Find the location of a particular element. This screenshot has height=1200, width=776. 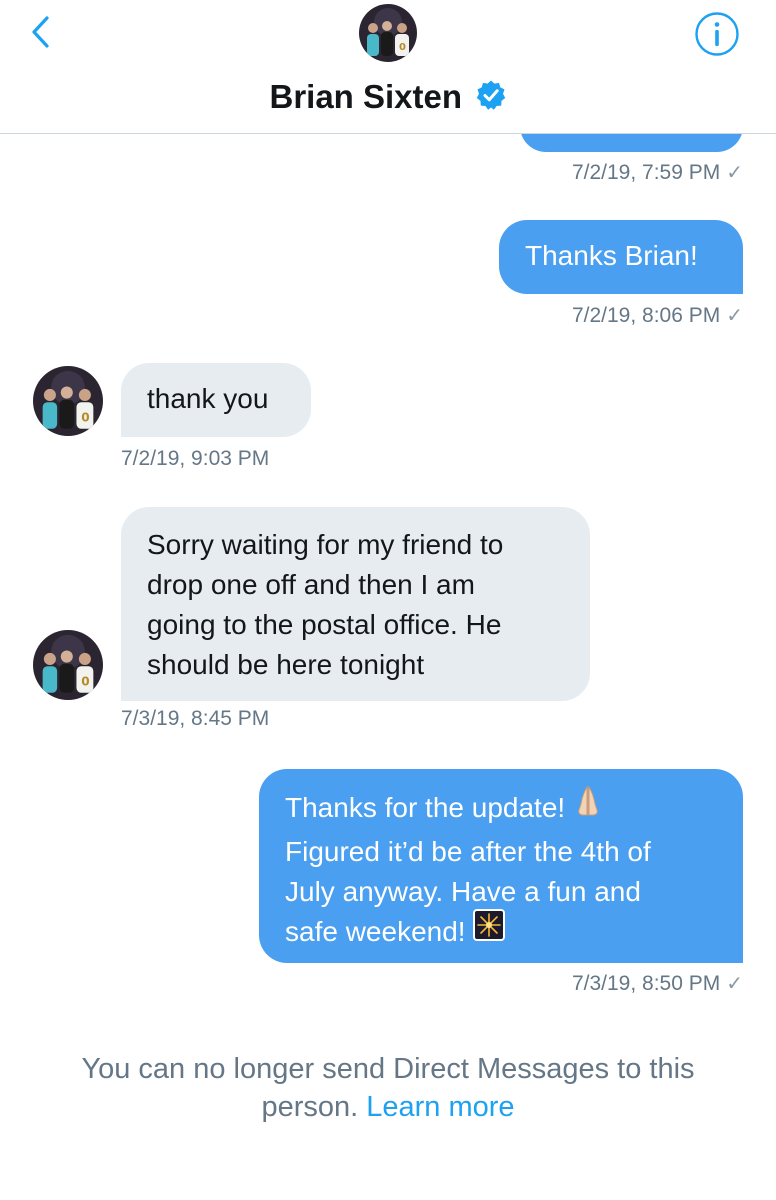

timestamp-text: 7/3/19, 8:45 PM is located at coordinates (195, 718).